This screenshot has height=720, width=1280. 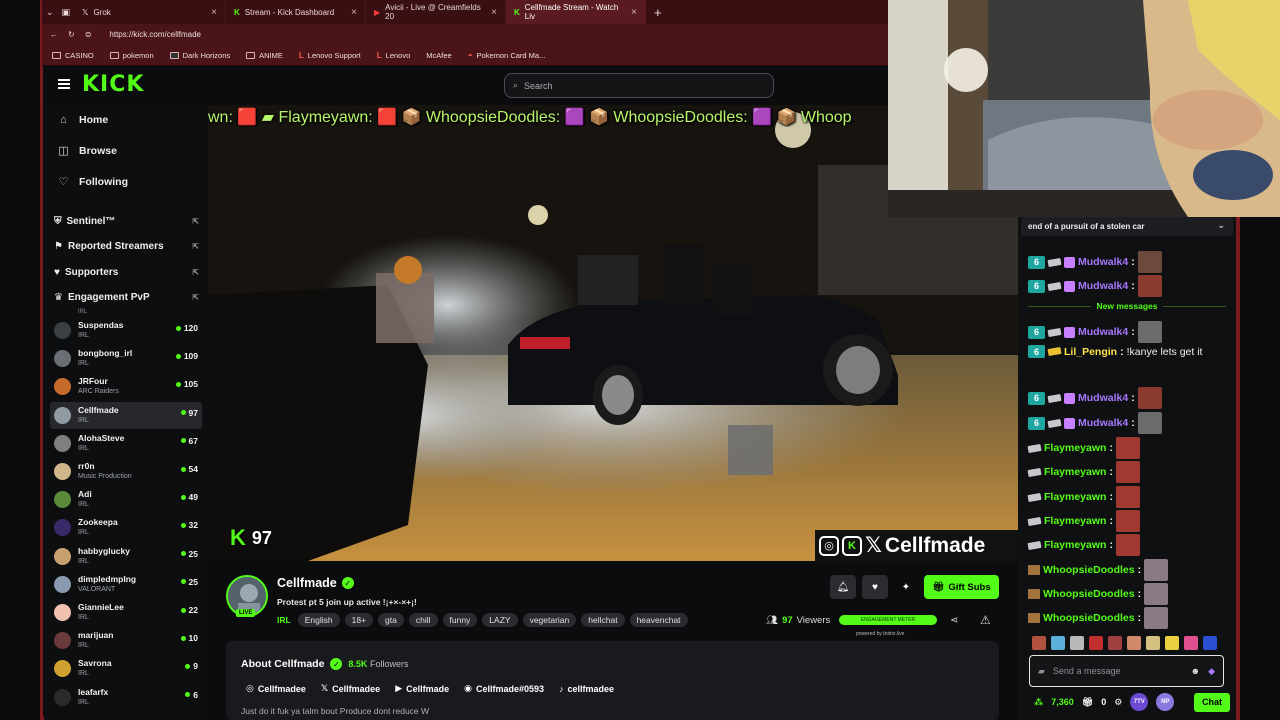 What do you see at coordinates (1089, 570) in the screenshot?
I see `chat-username: WhoopsieDoodles` at bounding box center [1089, 570].